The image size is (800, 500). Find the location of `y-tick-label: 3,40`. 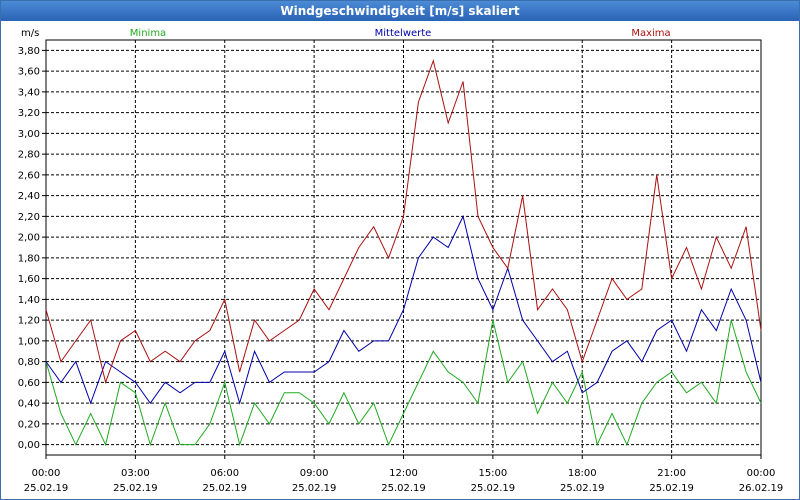

y-tick-label: 3,40 is located at coordinates (29, 92).